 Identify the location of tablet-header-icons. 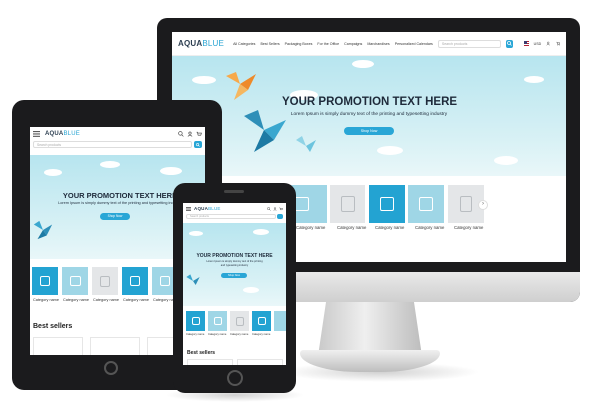
(190, 134).